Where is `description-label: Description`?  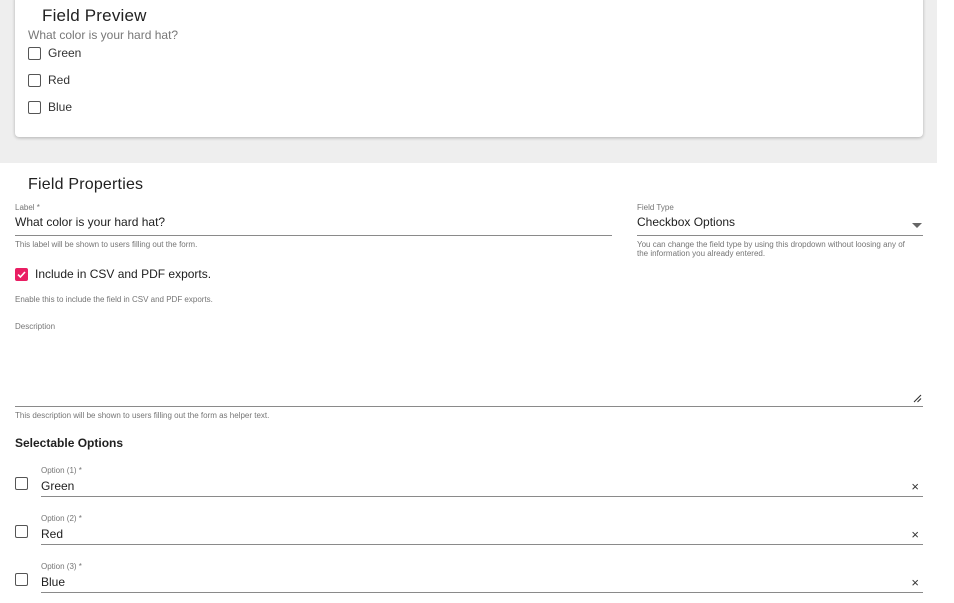
description-label: Description is located at coordinates (35, 326).